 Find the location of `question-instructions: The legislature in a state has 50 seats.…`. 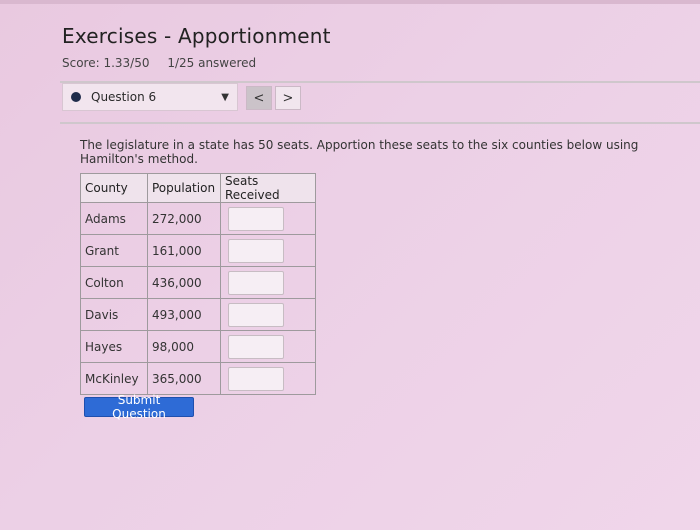

question-instructions: The legislature in a state has 50 seats.… is located at coordinates (359, 152).